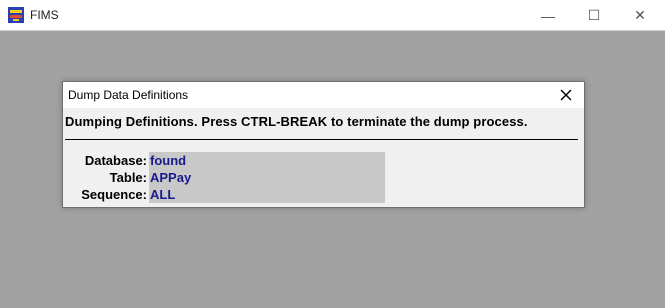 This screenshot has height=308, width=665. I want to click on sequence-value: ALL, so click(163, 194).